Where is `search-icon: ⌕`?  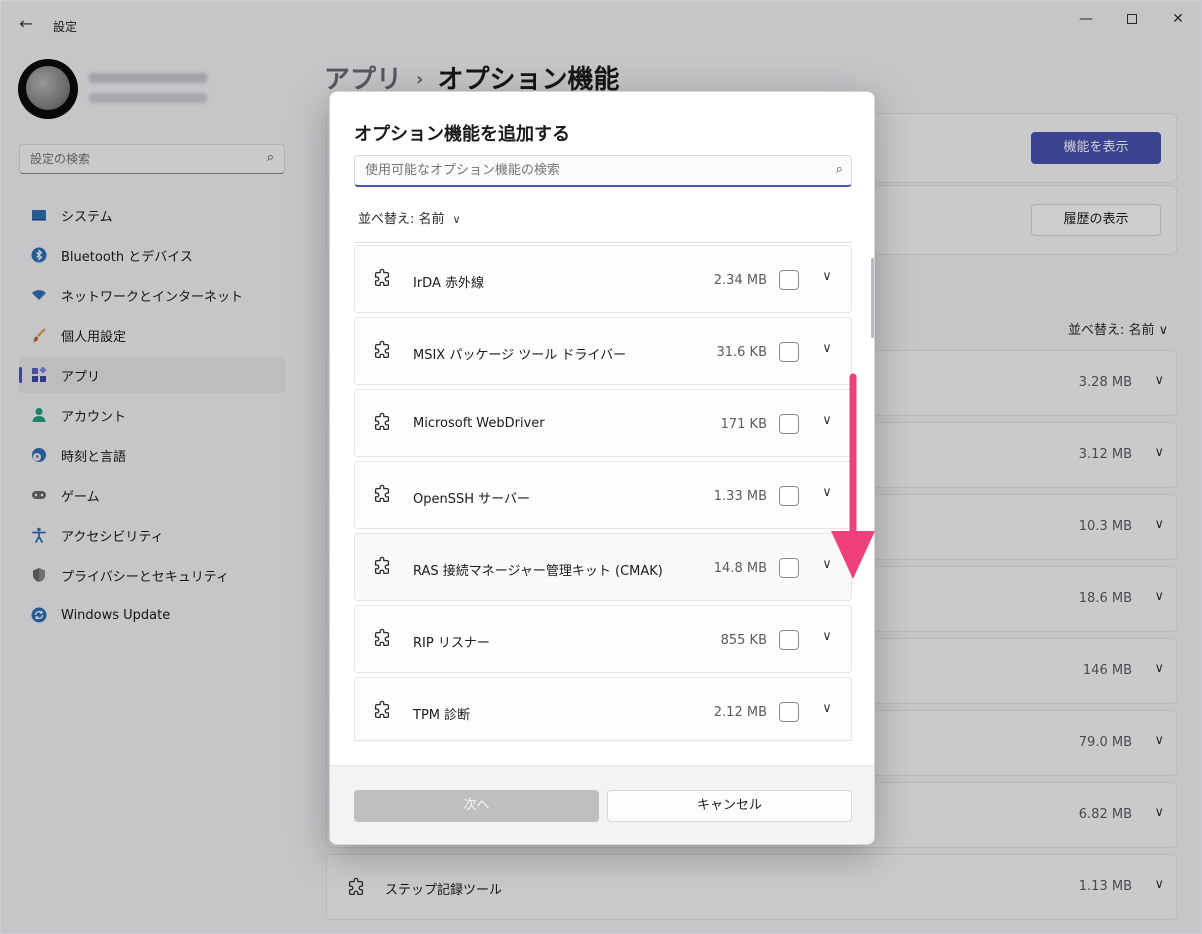
search-icon: ⌕ is located at coordinates (839, 169).